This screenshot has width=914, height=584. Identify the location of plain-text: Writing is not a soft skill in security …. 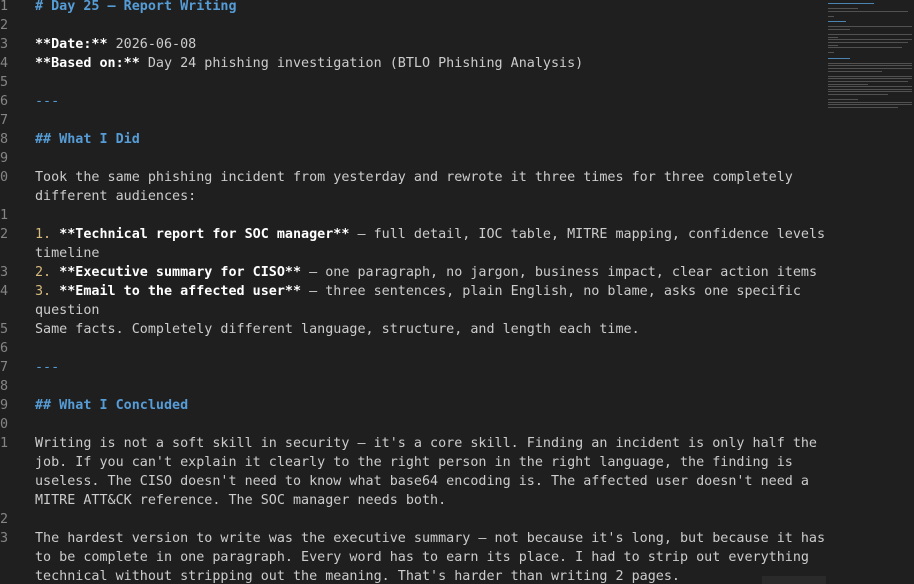
(426, 443).